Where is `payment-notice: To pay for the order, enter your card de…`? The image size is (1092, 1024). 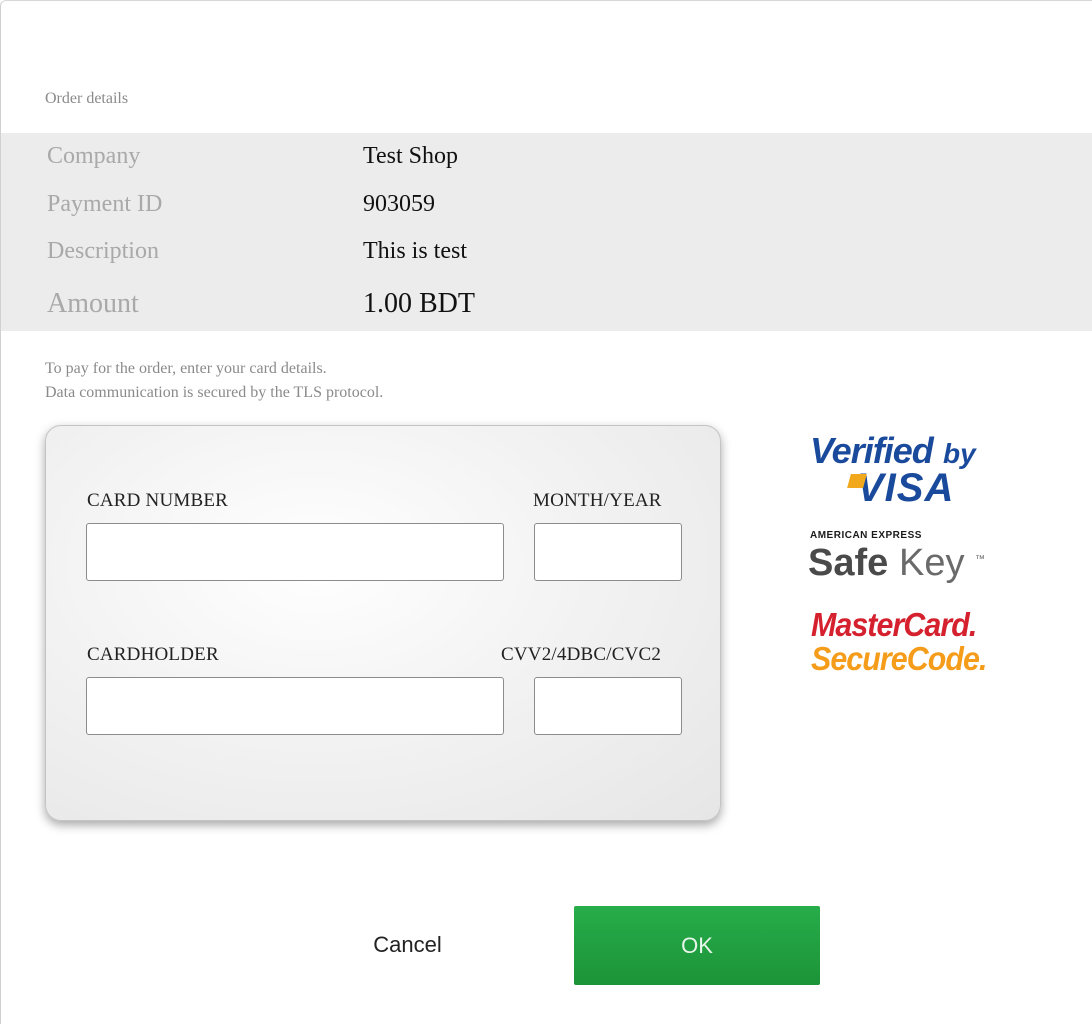 payment-notice: To pay for the order, enter your card de… is located at coordinates (214, 381).